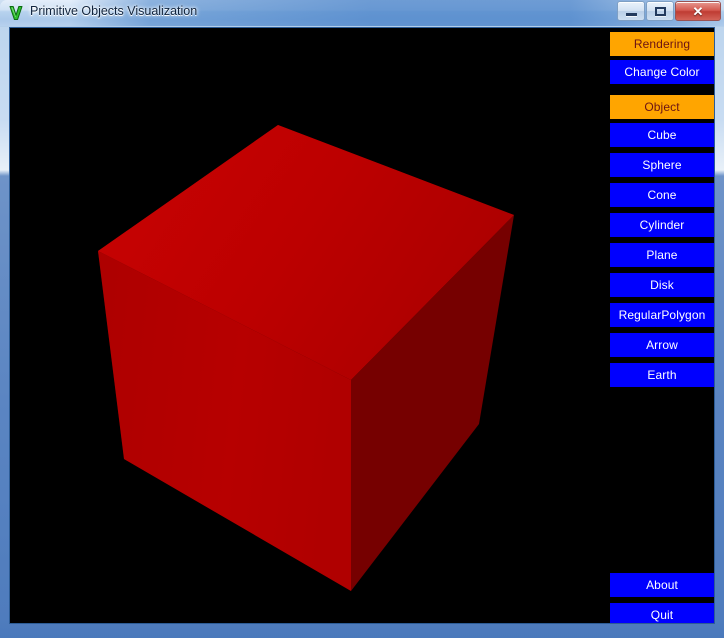 This screenshot has height=638, width=724. I want to click on window-caption-buttons: ✕, so click(668, 11).